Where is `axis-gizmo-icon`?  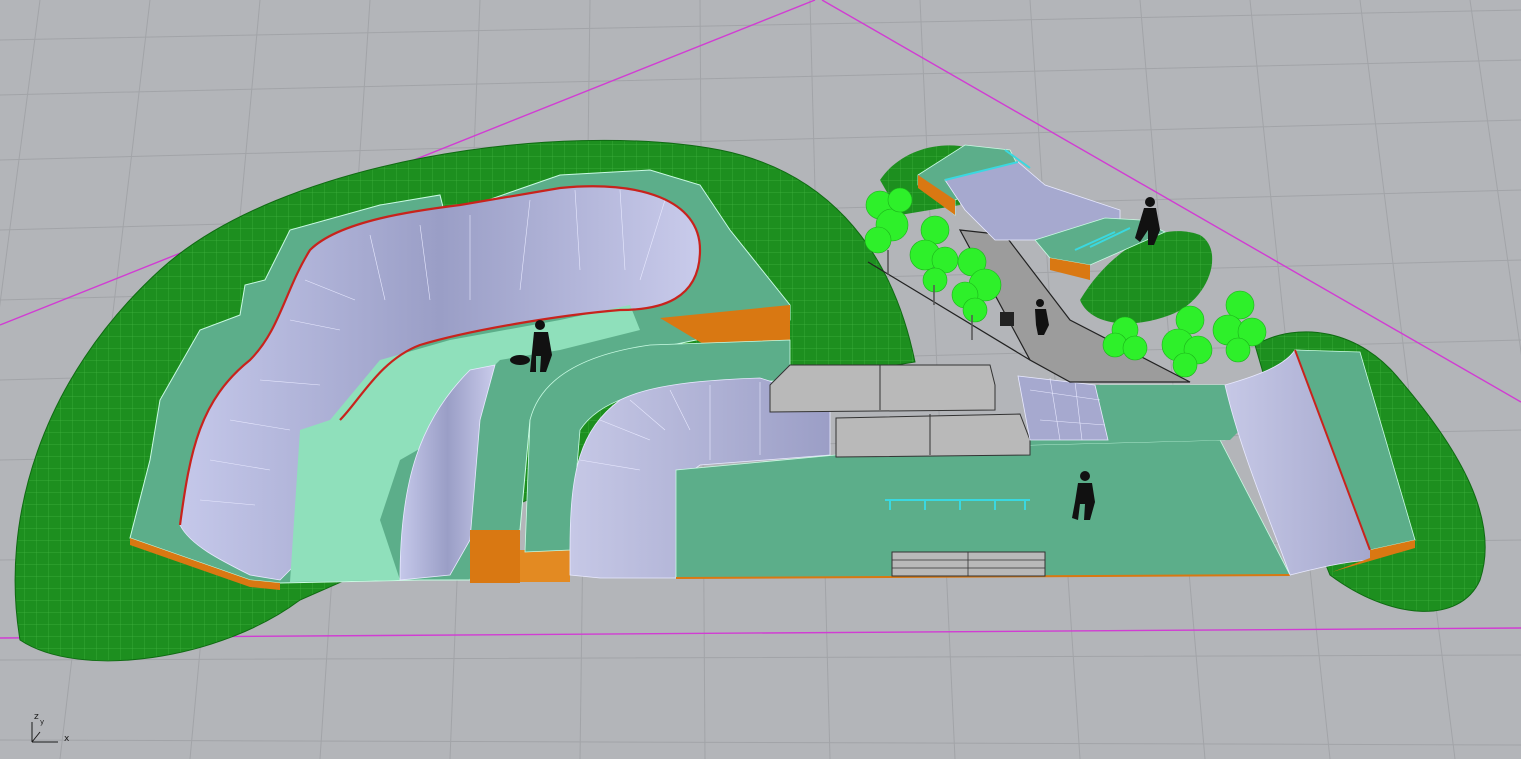 axis-gizmo-icon is located at coordinates (44, 732).